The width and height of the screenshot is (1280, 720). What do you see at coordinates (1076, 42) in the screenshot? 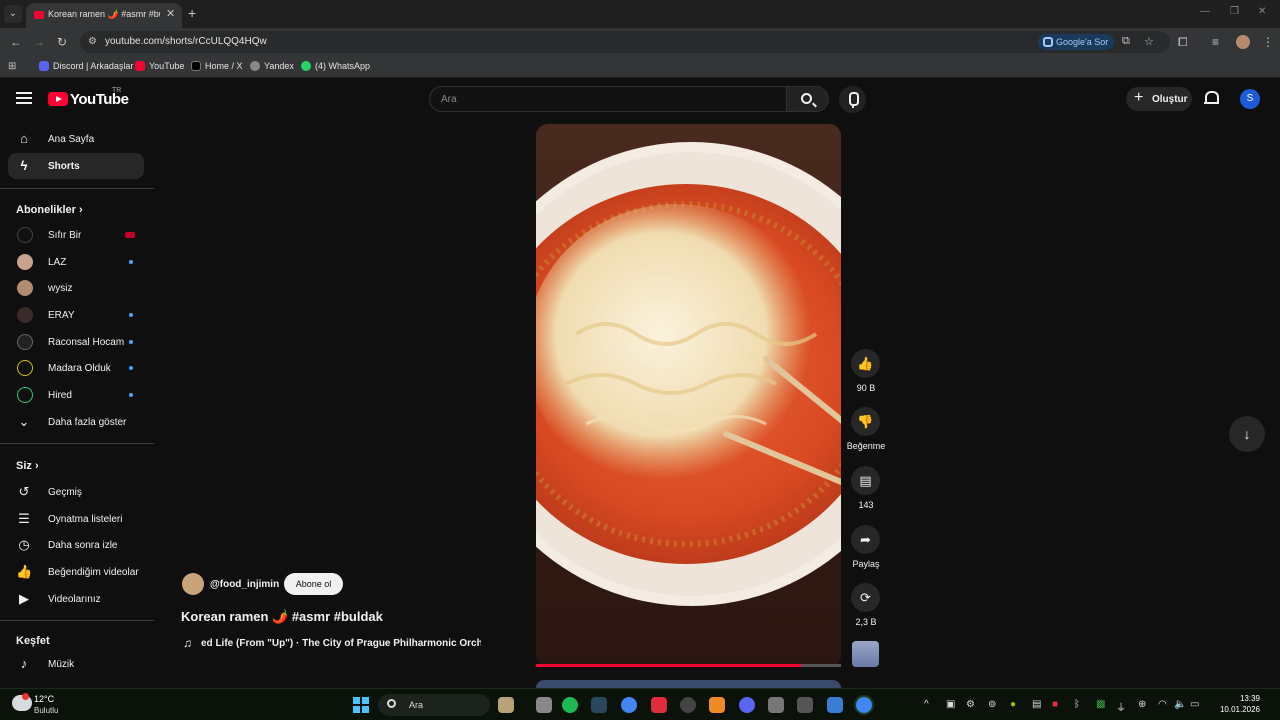
I see `google-ask-button: Google'a Sor` at bounding box center [1076, 42].